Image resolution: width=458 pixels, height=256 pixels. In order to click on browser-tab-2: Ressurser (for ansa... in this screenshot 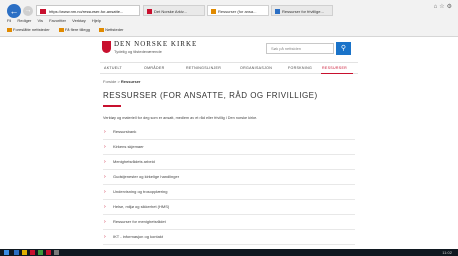, I will do `click(238, 10)`.